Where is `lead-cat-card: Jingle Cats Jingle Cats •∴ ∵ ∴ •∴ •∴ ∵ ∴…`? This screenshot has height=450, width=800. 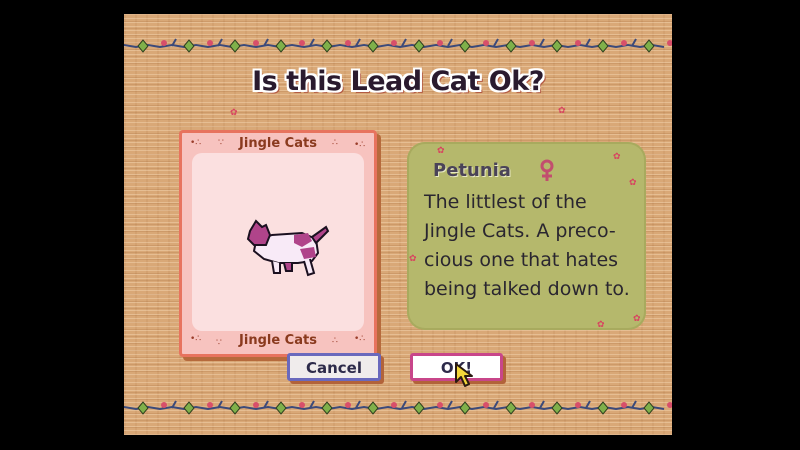 lead-cat-card: Jingle Cats Jingle Cats •∴ ∵ ∴ •∴ •∴ ∵ ∴… is located at coordinates (278, 243).